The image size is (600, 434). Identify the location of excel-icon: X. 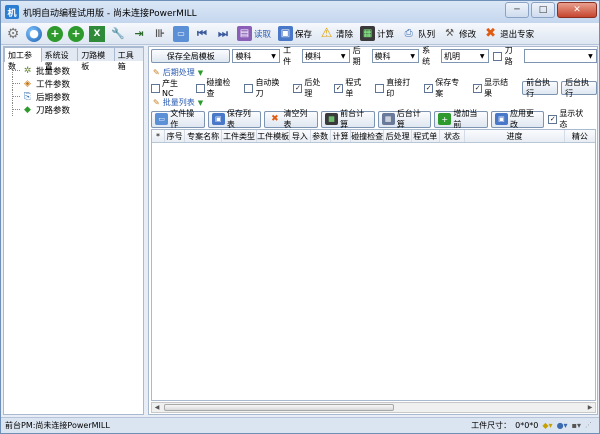
(97, 33).